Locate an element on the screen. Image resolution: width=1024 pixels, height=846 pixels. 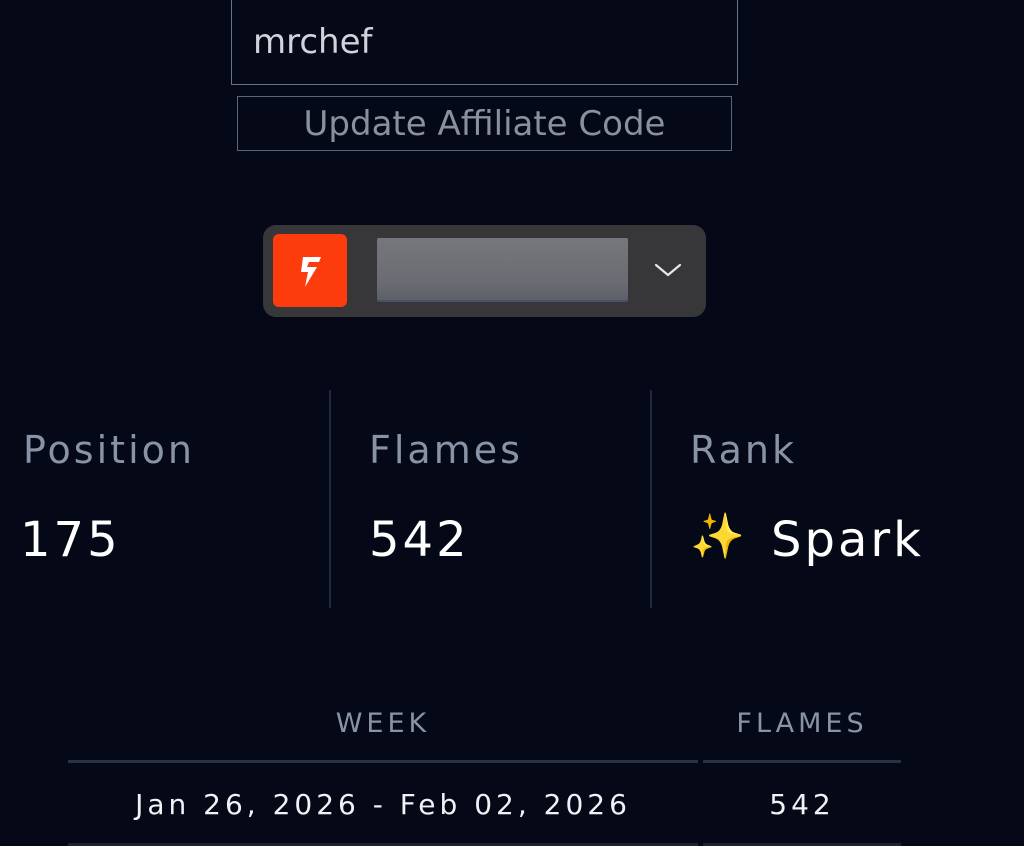
column-header-week: WEEK is located at coordinates (383, 726).